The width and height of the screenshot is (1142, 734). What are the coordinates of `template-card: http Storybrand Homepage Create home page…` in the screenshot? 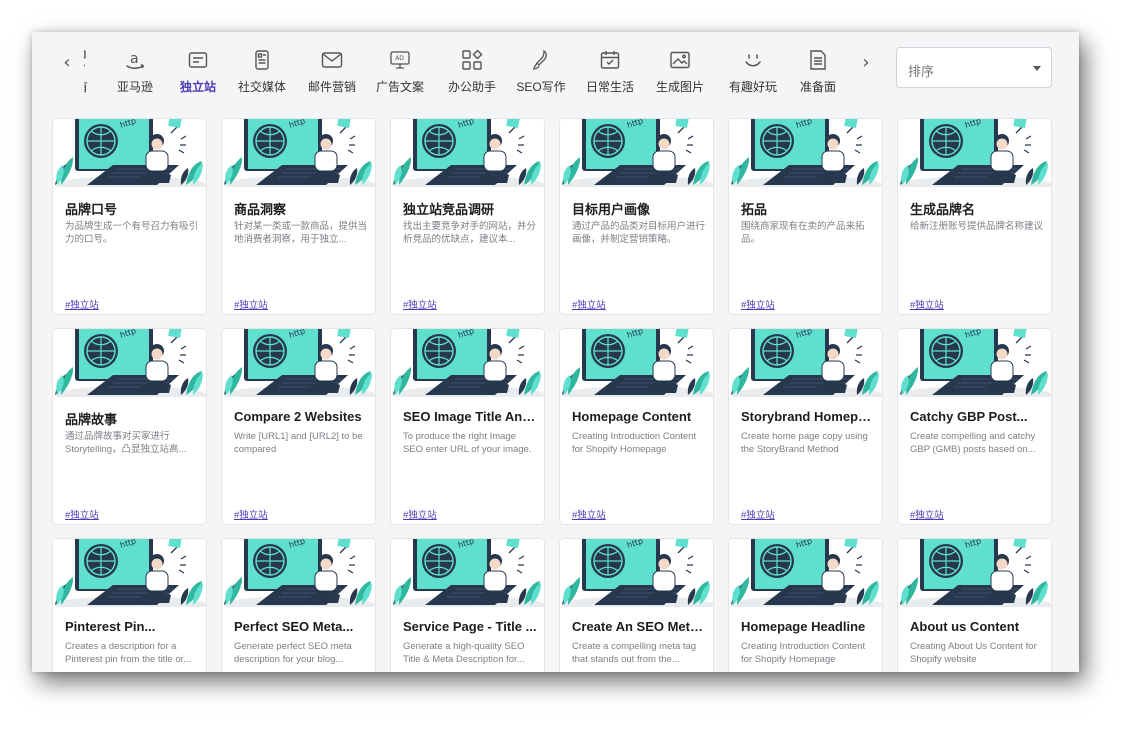 It's located at (805, 426).